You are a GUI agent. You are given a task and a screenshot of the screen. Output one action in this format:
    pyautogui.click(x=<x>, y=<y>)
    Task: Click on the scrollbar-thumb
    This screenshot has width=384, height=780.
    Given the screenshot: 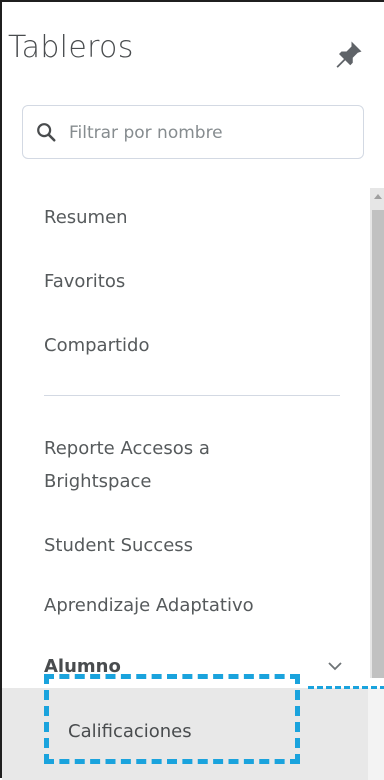 What is the action you would take?
    pyautogui.click(x=378, y=444)
    